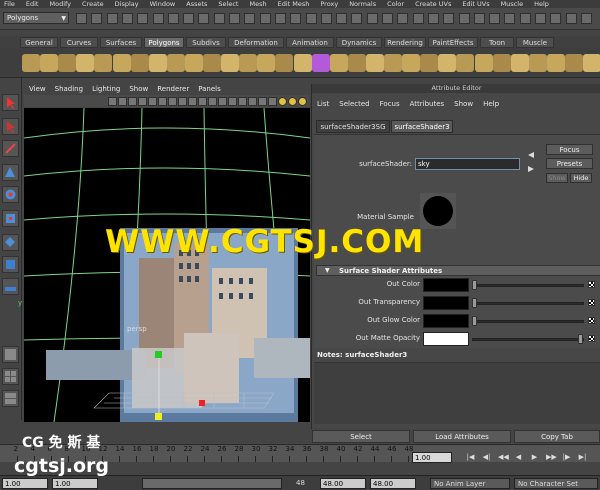  What do you see at coordinates (9, 4) in the screenshot?
I see `menu-file: File` at bounding box center [9, 4].